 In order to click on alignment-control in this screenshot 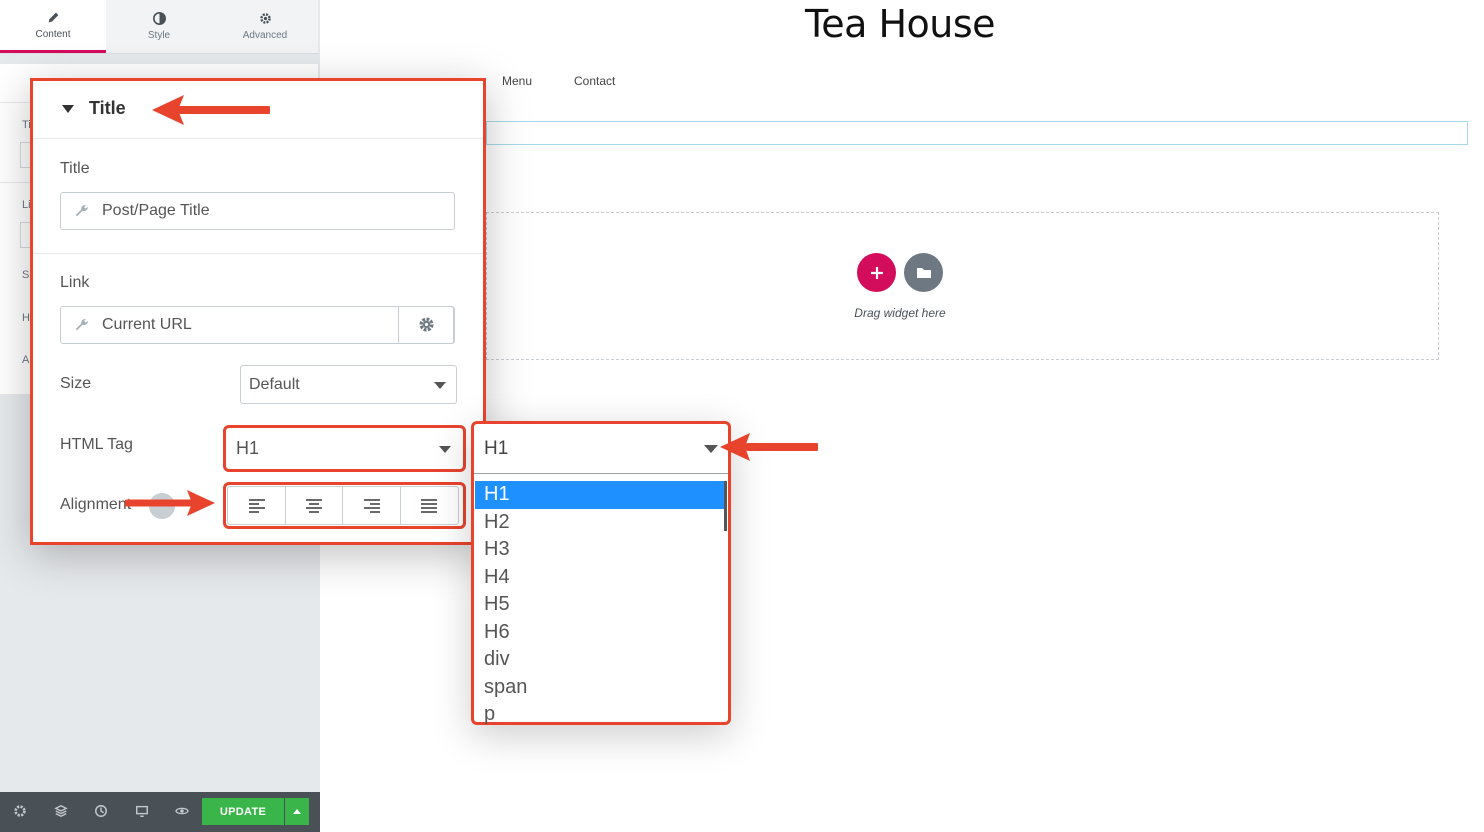, I will do `click(343, 505)`.